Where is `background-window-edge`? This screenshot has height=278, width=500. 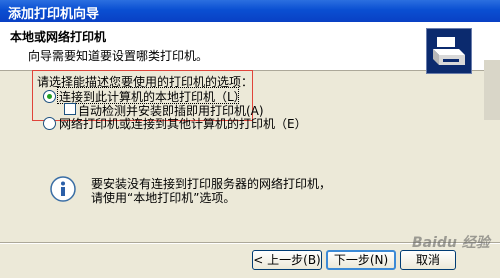
background-window-edge is located at coordinates (492, 90).